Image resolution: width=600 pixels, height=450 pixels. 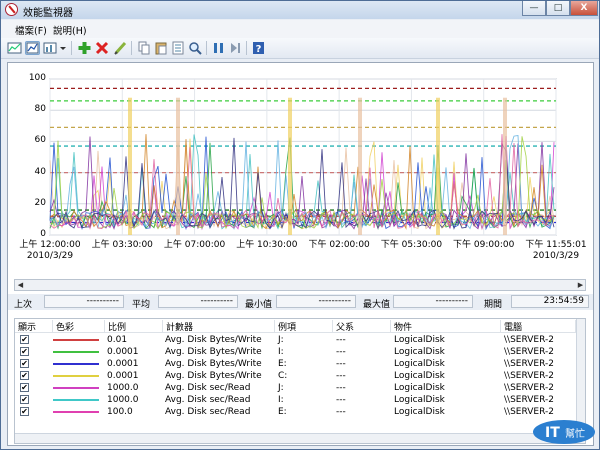 I want to click on column-scale: 比例, so click(x=134, y=326).